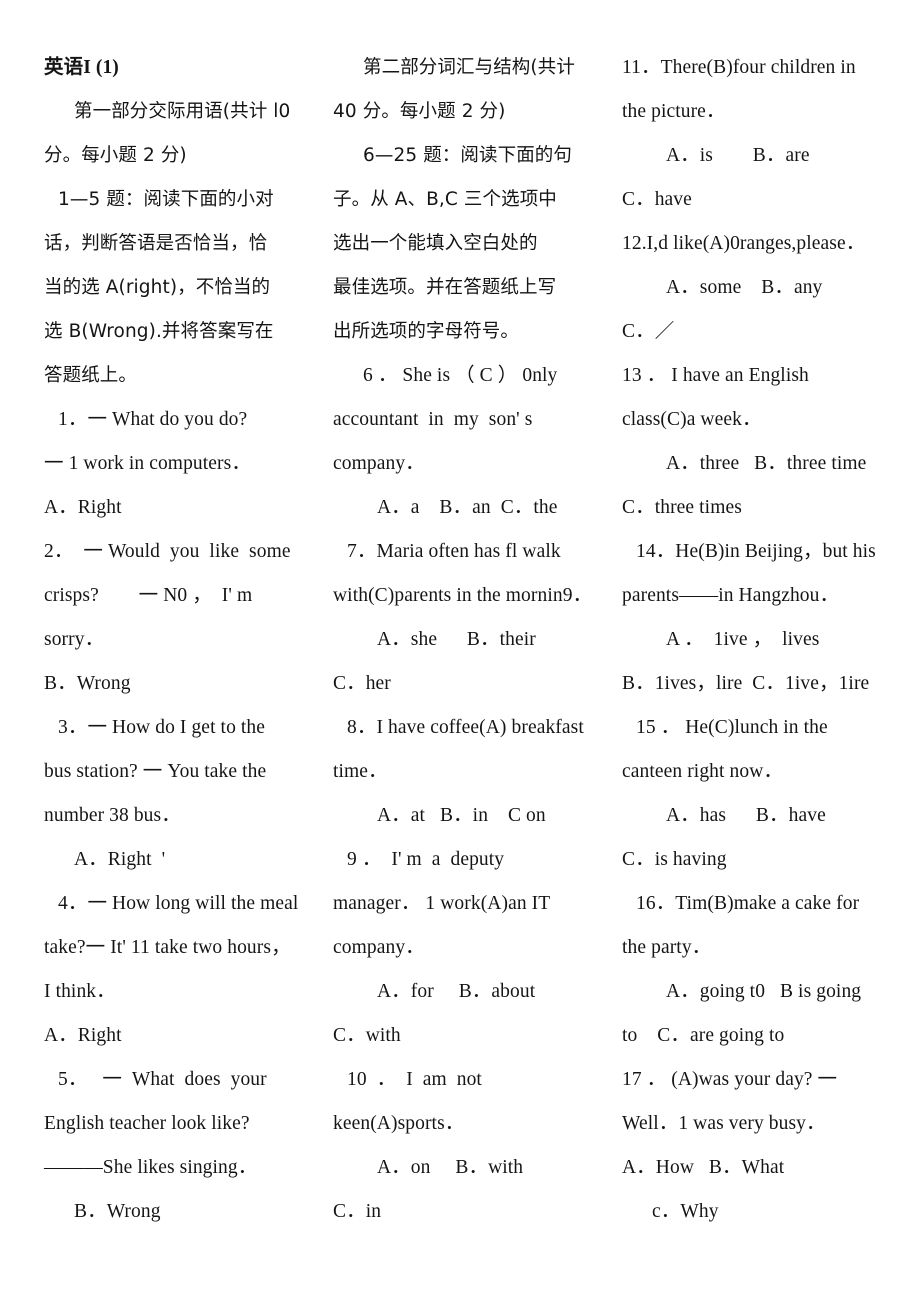 The width and height of the screenshot is (920, 1302). What do you see at coordinates (731, 595) in the screenshot?
I see `col3-line: parents——in Hangzhou．` at bounding box center [731, 595].